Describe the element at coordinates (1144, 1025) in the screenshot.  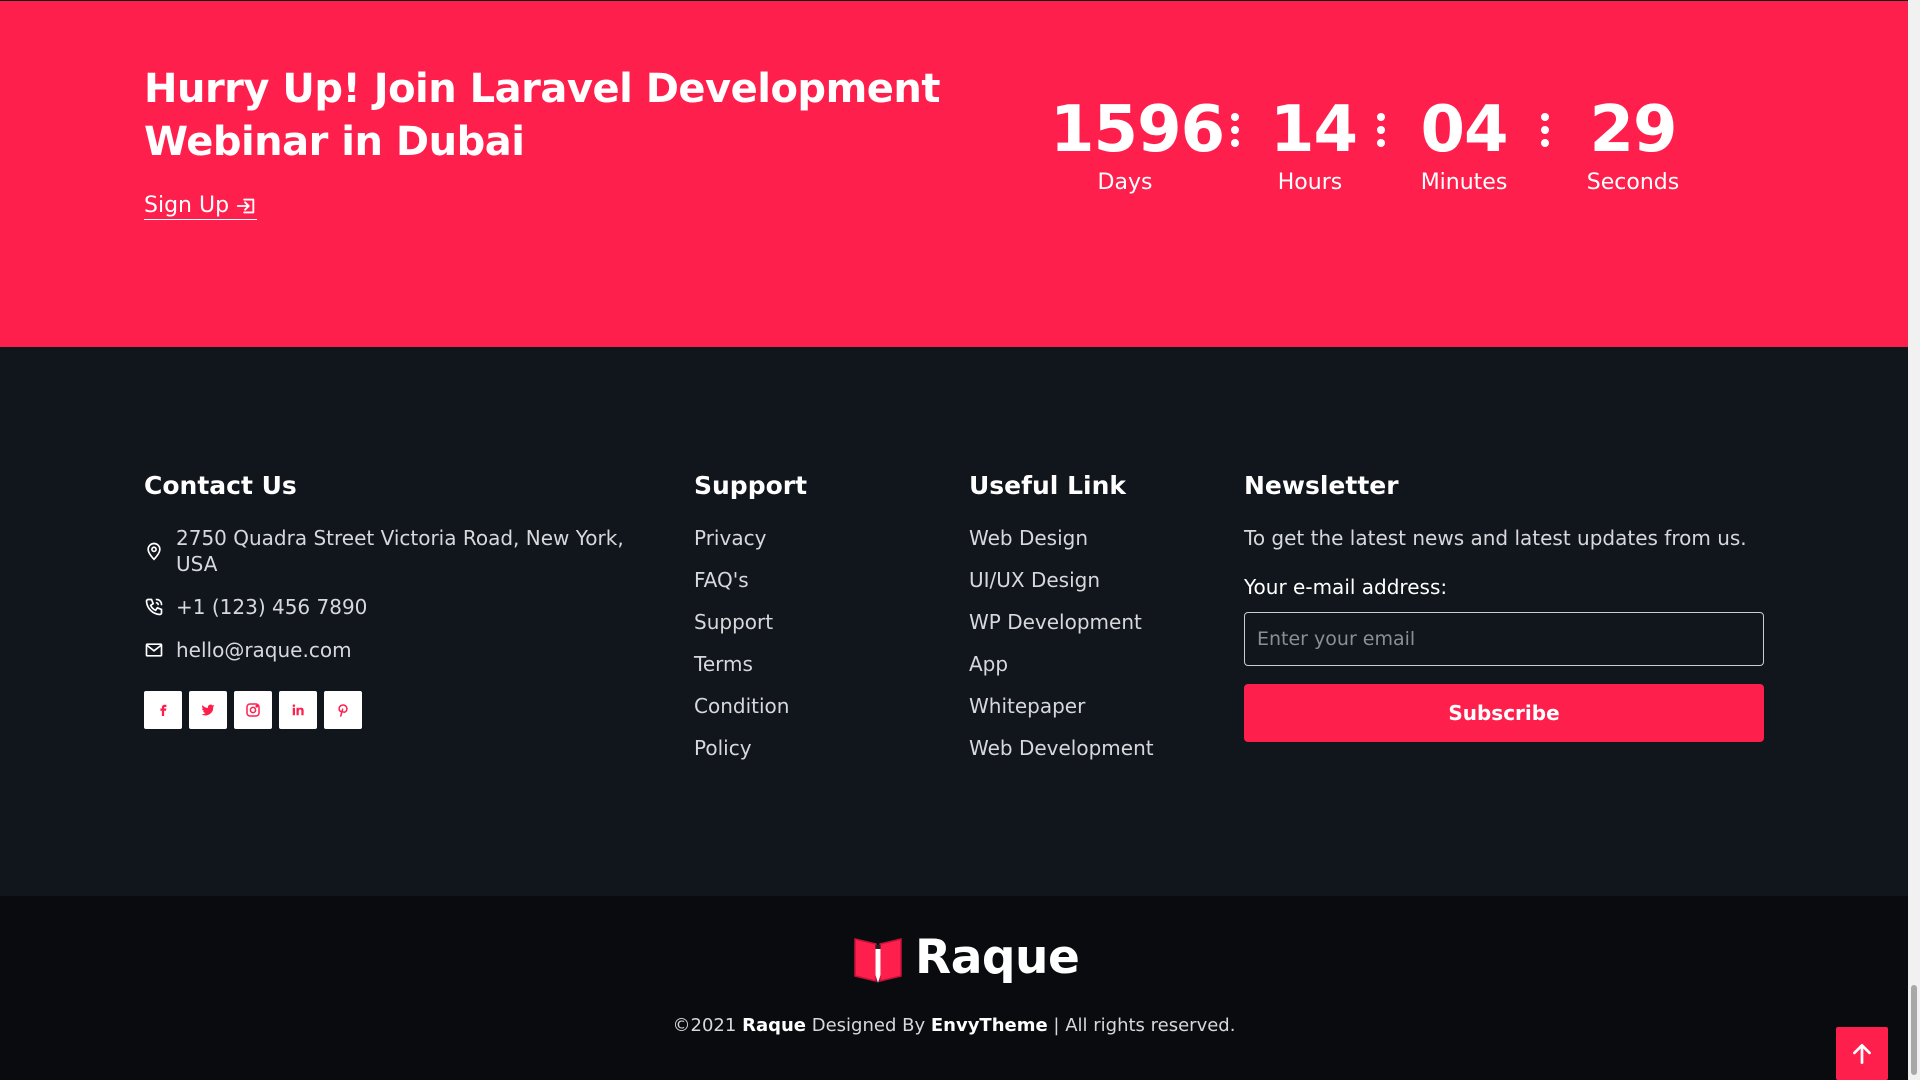
I see `rights-text: | All rights reserved.` at that location.